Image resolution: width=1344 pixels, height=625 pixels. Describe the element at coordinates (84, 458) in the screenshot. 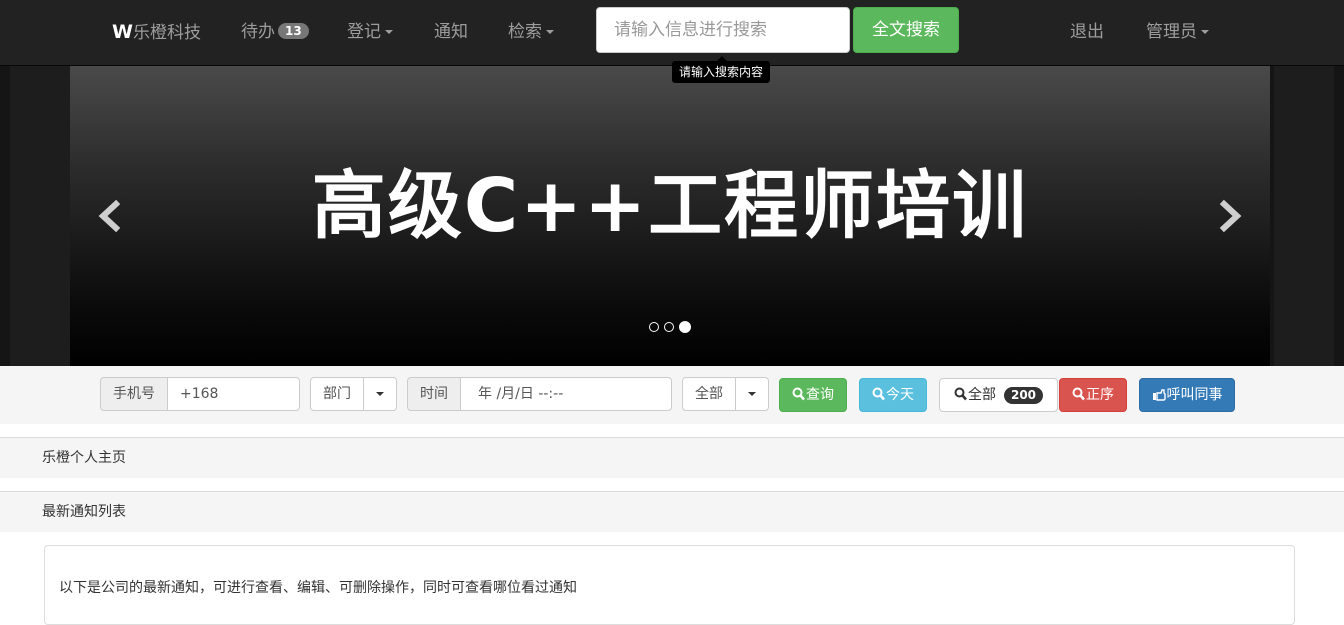

I see `home-section-title: 乐橙个人主页` at that location.